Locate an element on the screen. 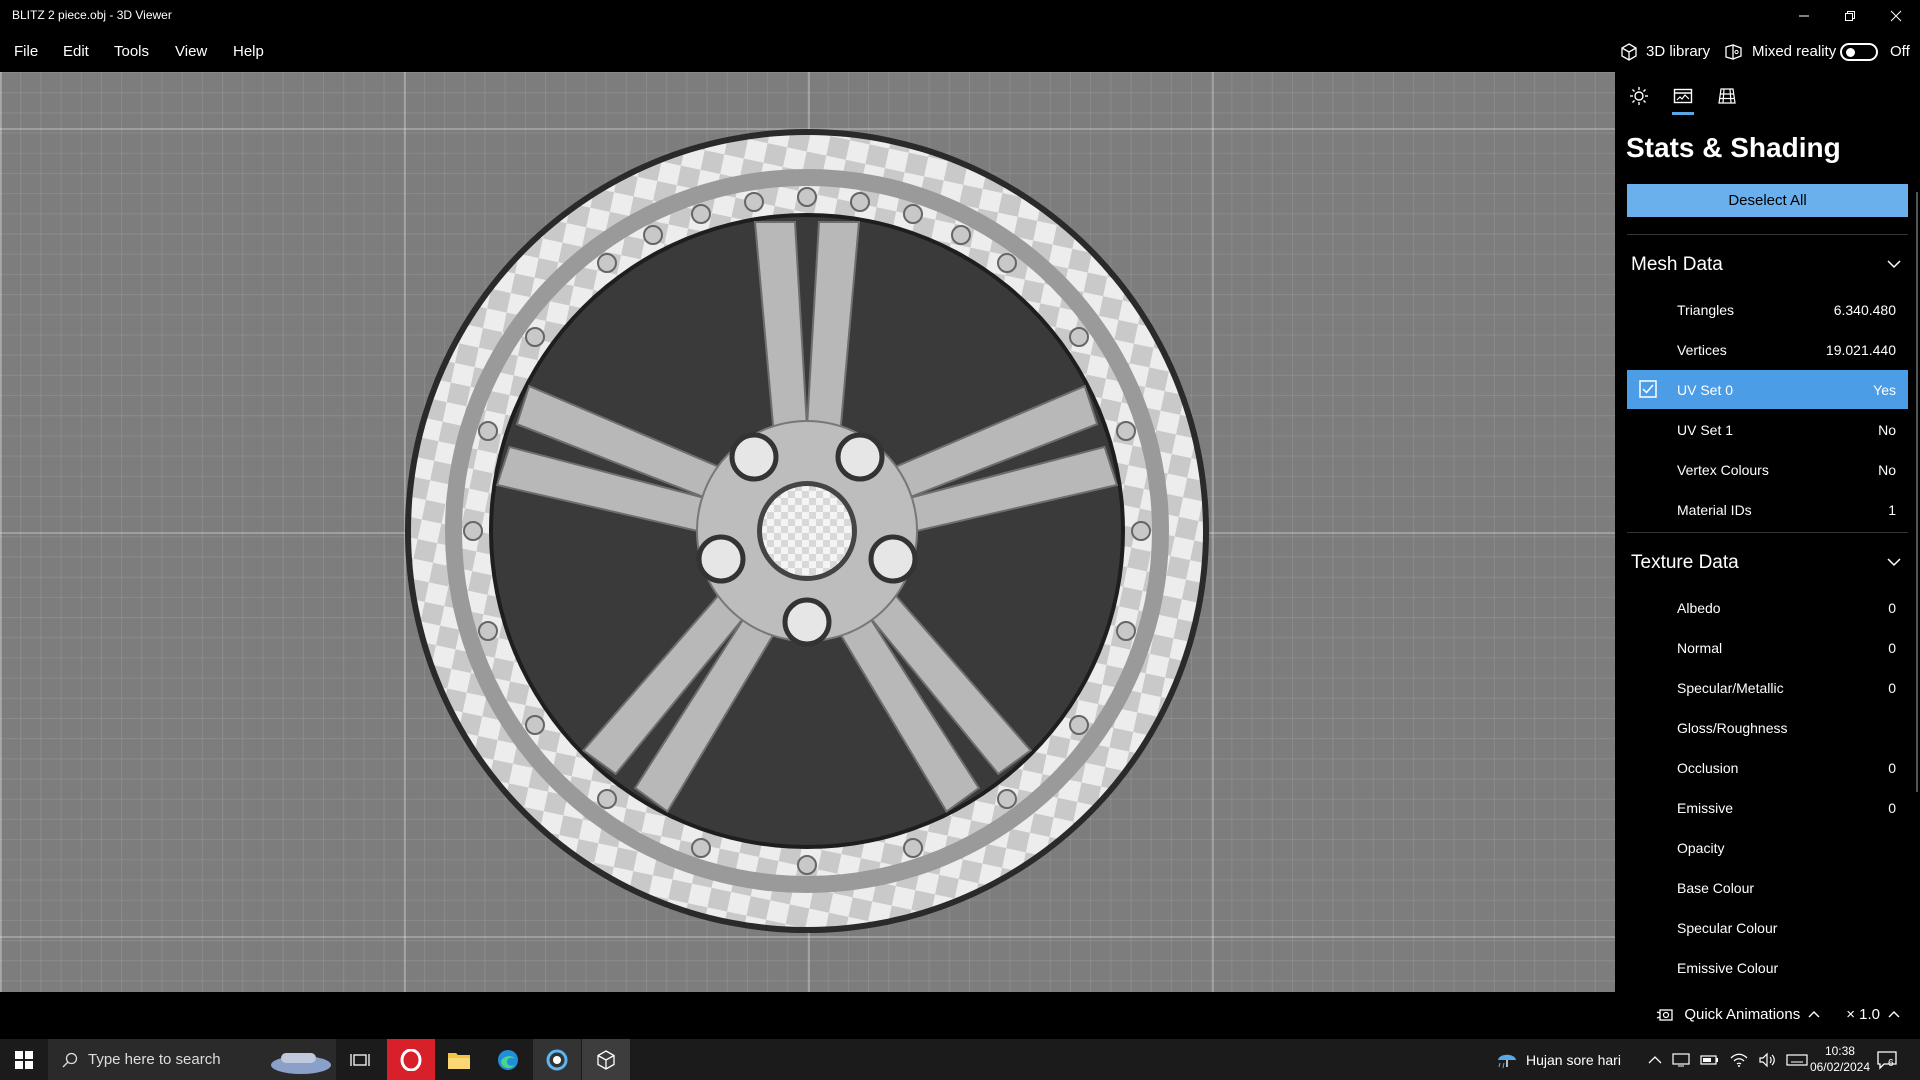 The width and height of the screenshot is (1920, 1080). texture-row-emissive: Emissive 0 is located at coordinates (1767, 807).